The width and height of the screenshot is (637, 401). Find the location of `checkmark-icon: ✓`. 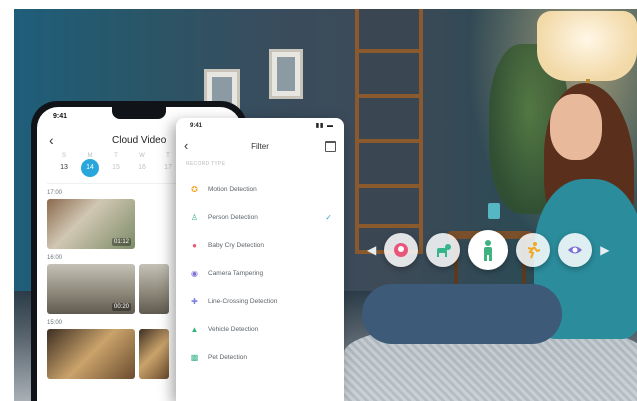

checkmark-icon: ✓ is located at coordinates (328, 217).